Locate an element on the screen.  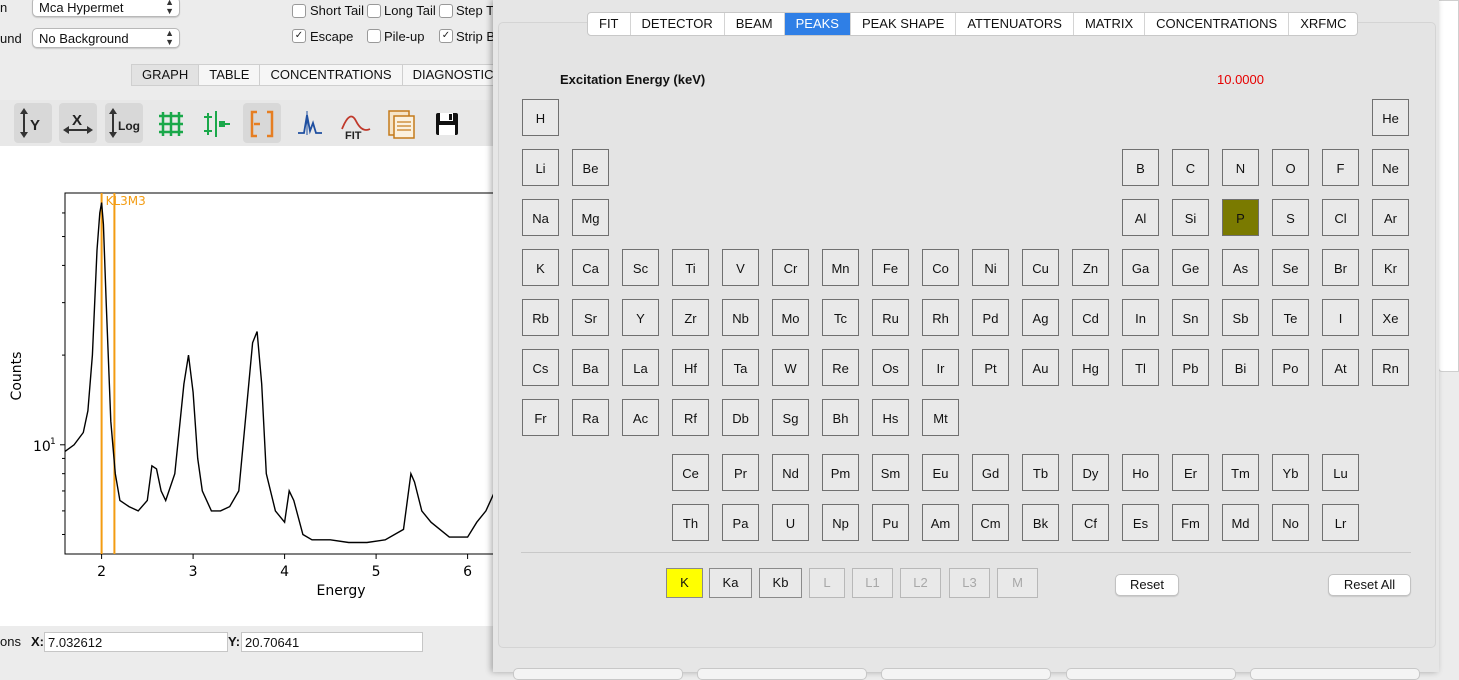
tab-diagnostic: DIAGNOSTIC is located at coordinates (449, 75).